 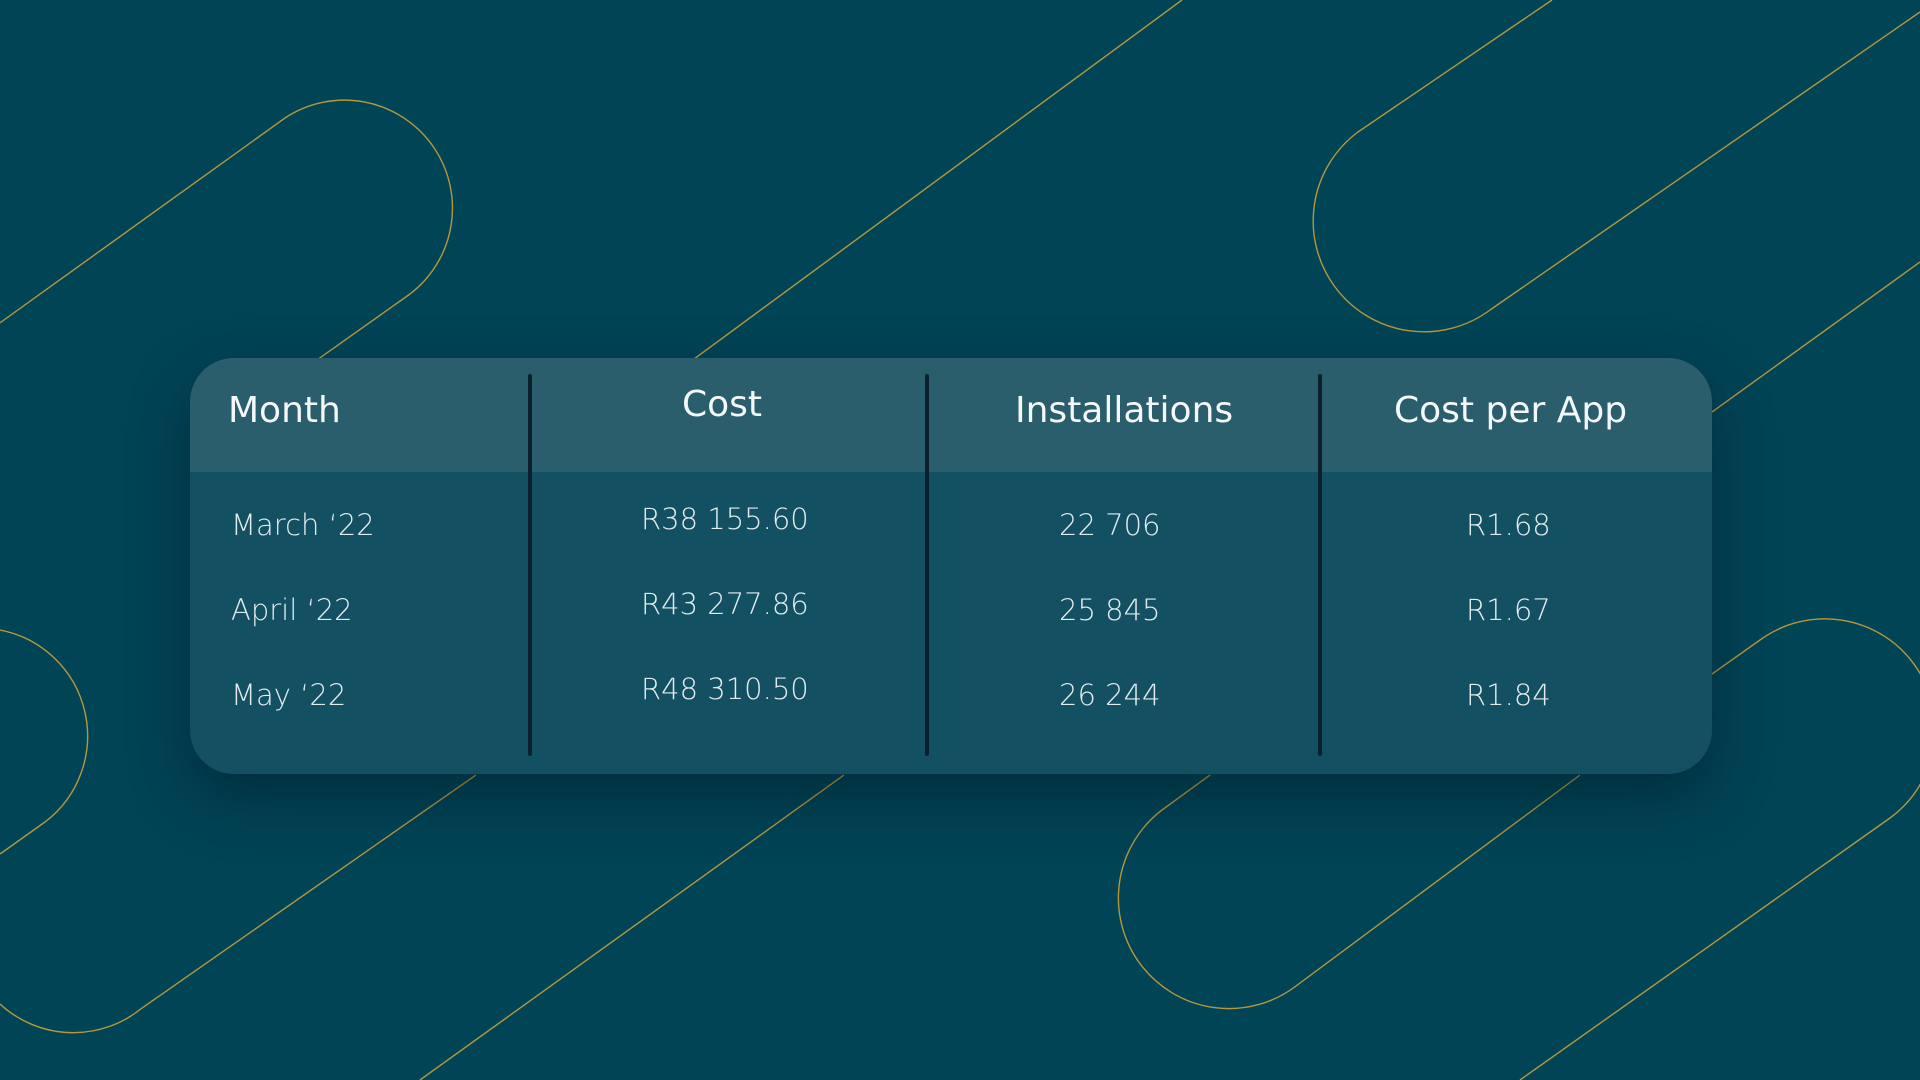 I want to click on header-cost-per-app: Cost per App, so click(x=1511, y=410).